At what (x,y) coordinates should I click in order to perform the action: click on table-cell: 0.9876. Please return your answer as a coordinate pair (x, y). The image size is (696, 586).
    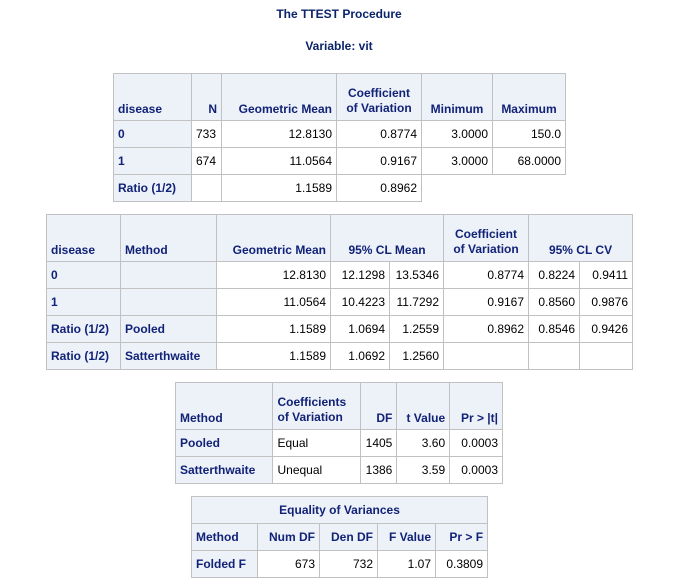
    Looking at the image, I should click on (606, 302).